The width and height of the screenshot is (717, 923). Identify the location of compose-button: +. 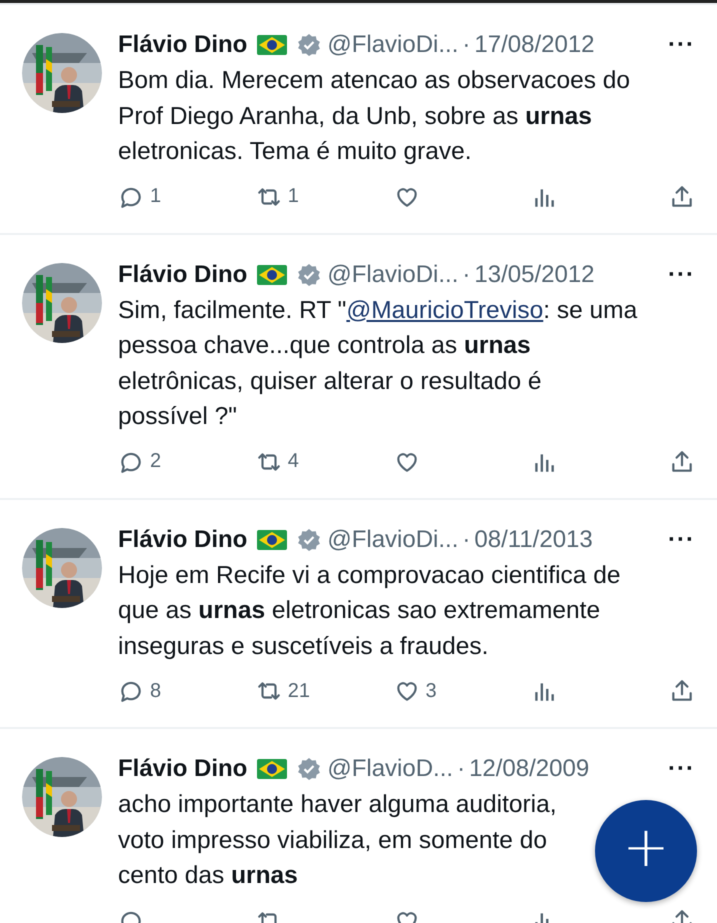
(646, 851).